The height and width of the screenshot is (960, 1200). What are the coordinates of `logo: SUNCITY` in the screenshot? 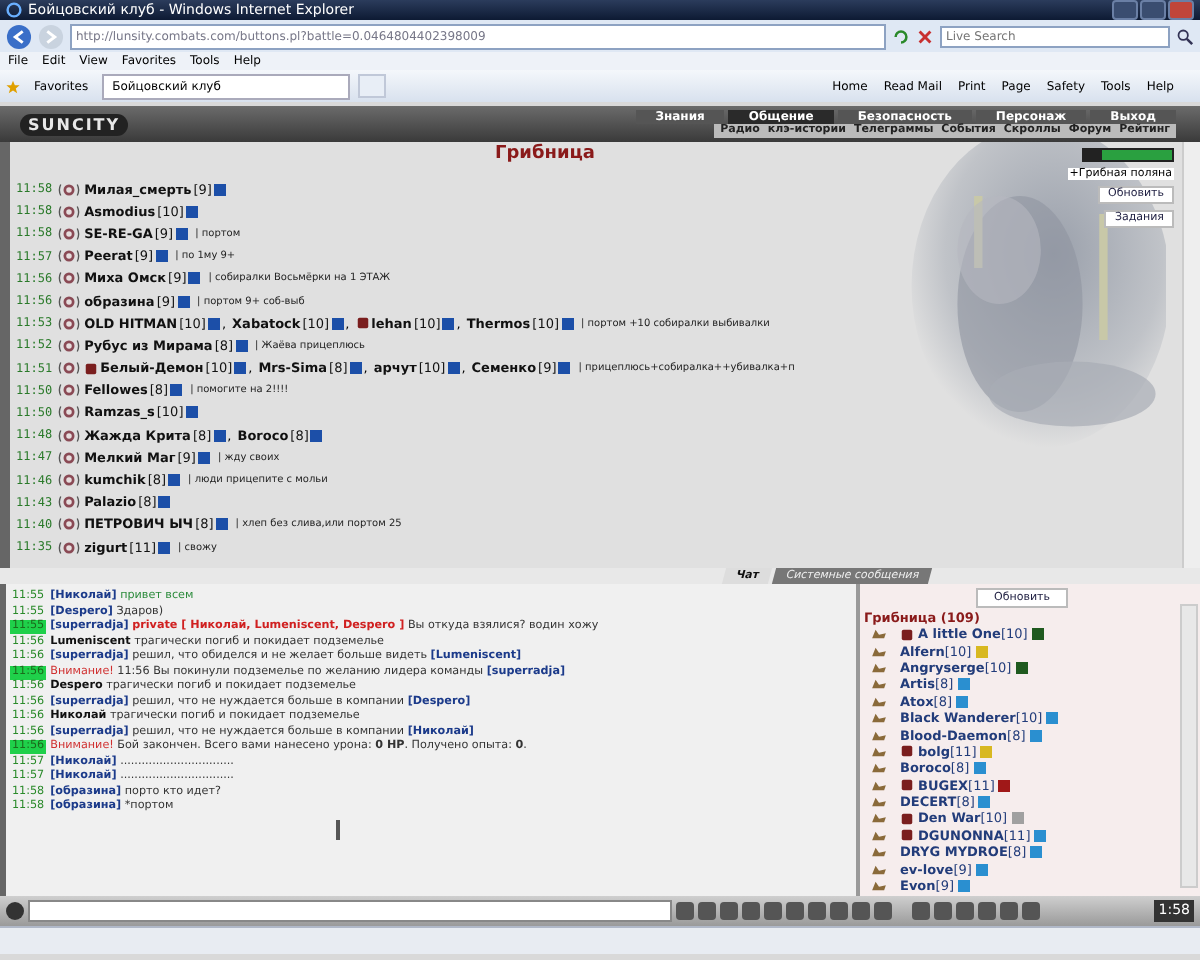 It's located at (74, 124).